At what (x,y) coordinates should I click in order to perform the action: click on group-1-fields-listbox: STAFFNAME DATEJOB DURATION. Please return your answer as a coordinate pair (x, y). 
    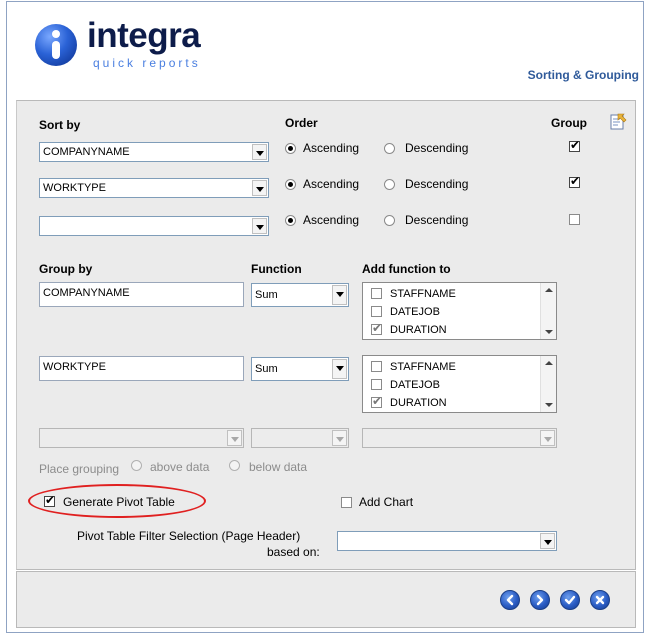
    Looking at the image, I should click on (459, 311).